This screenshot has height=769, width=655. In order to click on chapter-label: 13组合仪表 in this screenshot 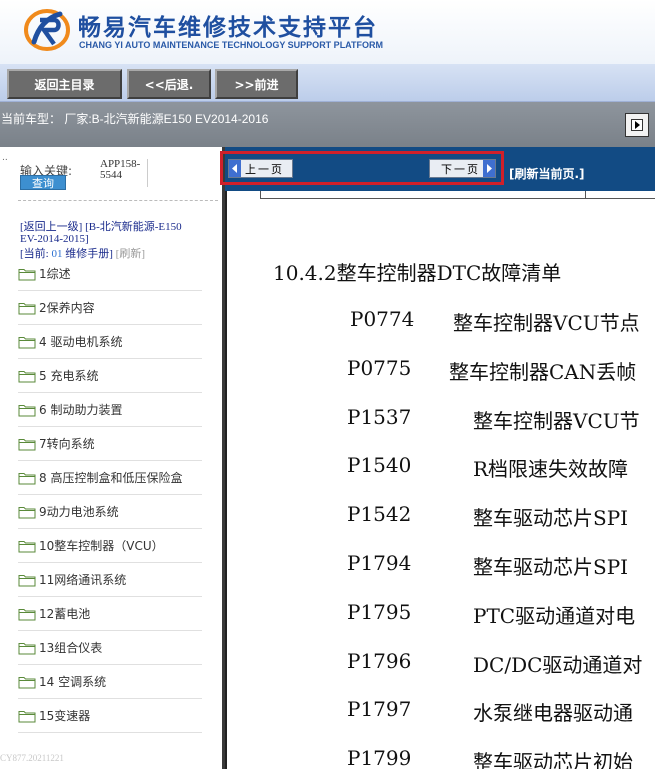, I will do `click(71, 648)`.